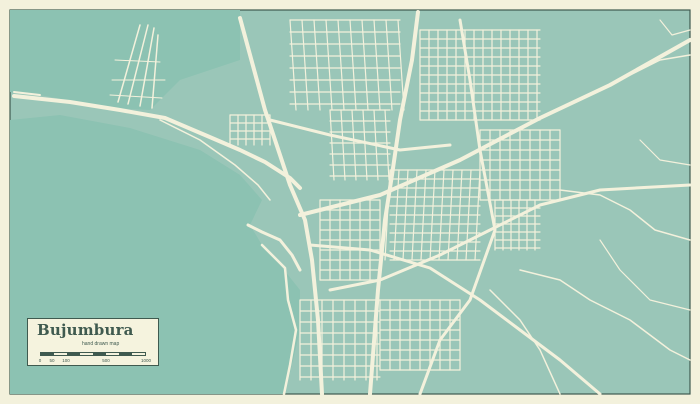 This screenshot has height=404, width=700. I want to click on scale-tick-label: 500, so click(106, 360).